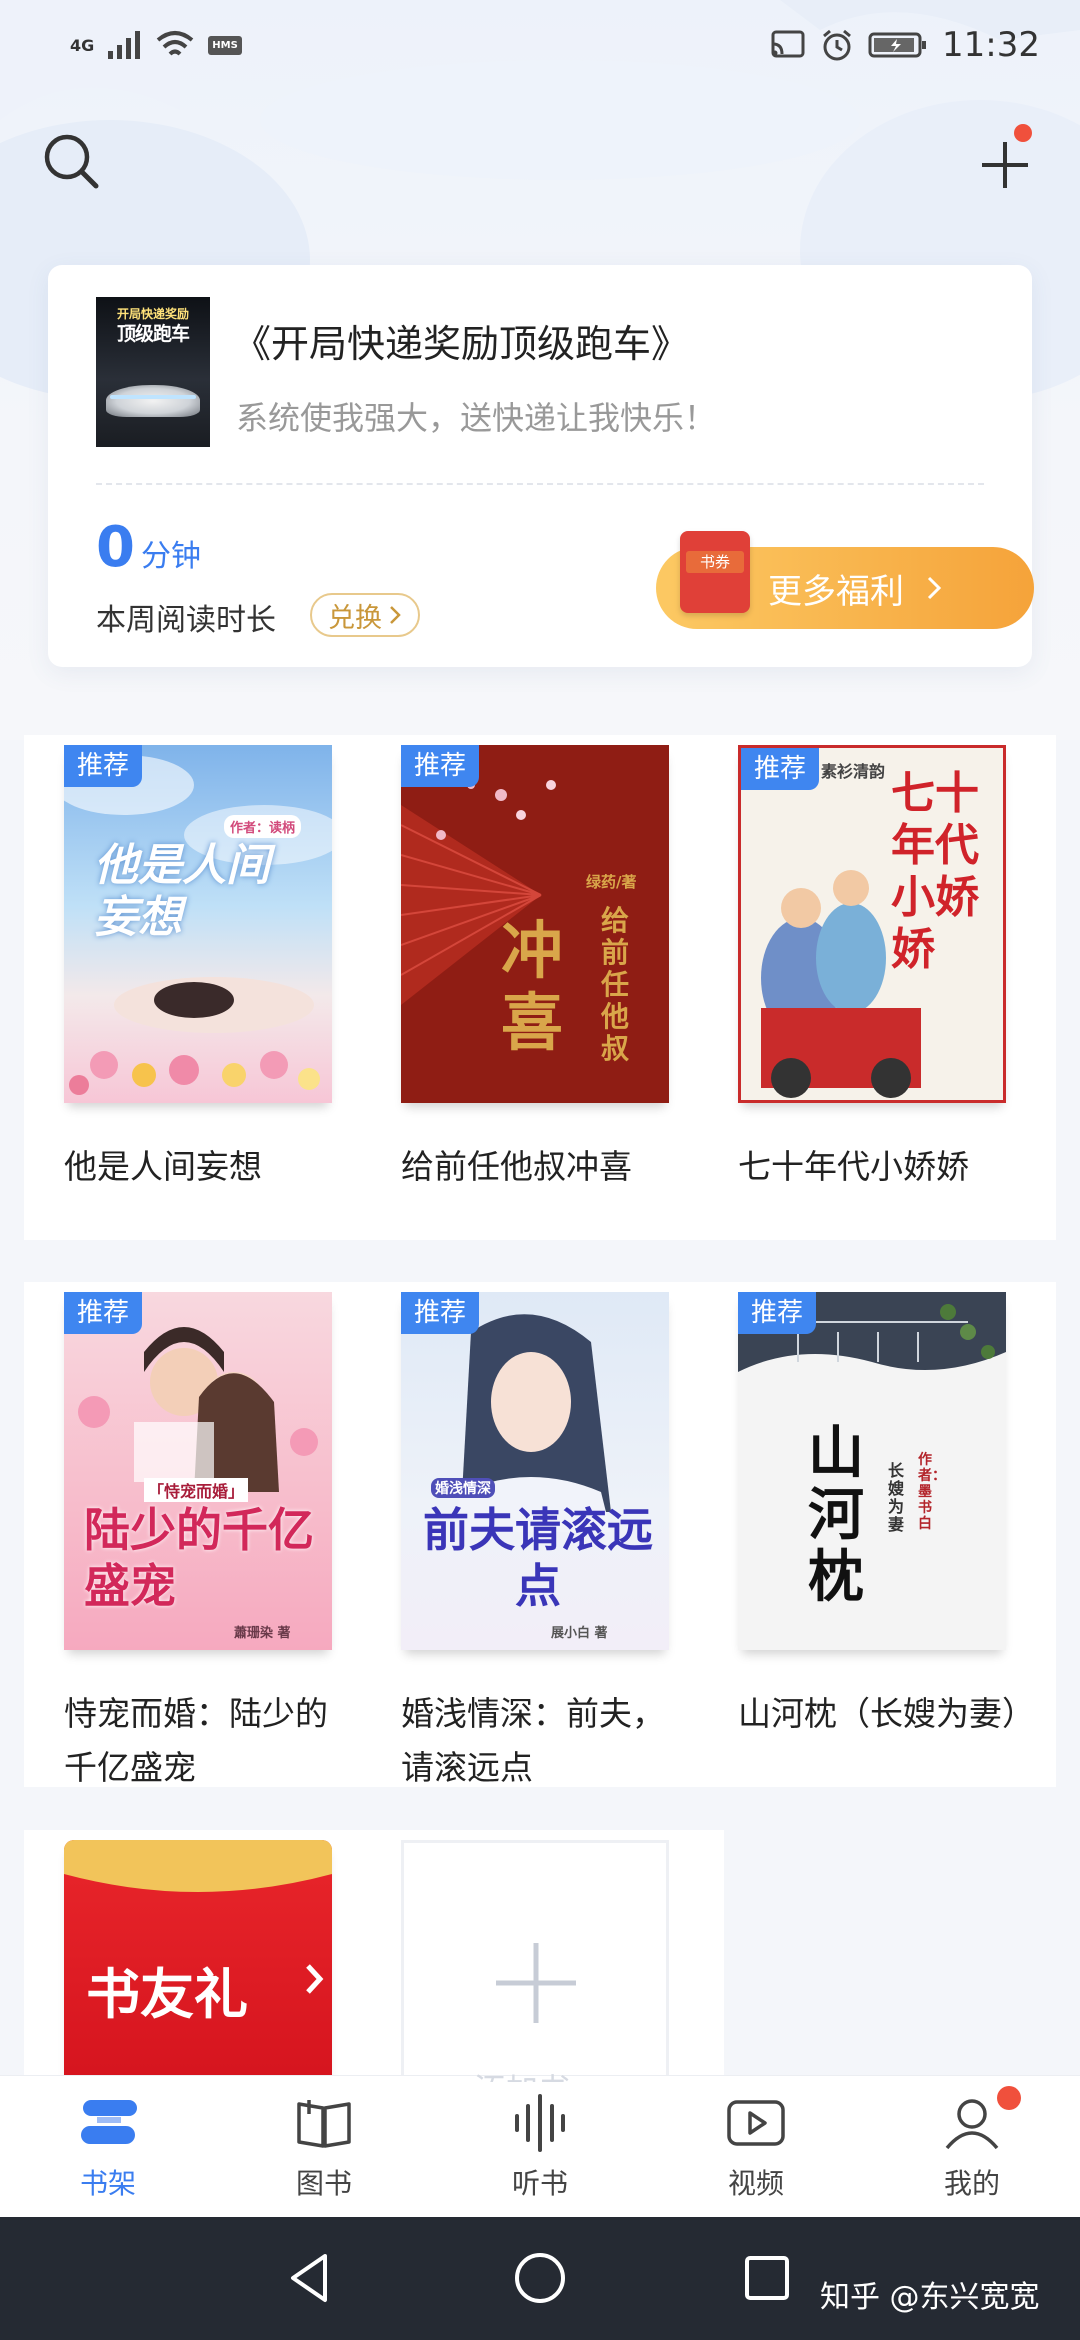  Describe the element at coordinates (225, 45) in the screenshot. I see `hms-badge: HMS` at that location.